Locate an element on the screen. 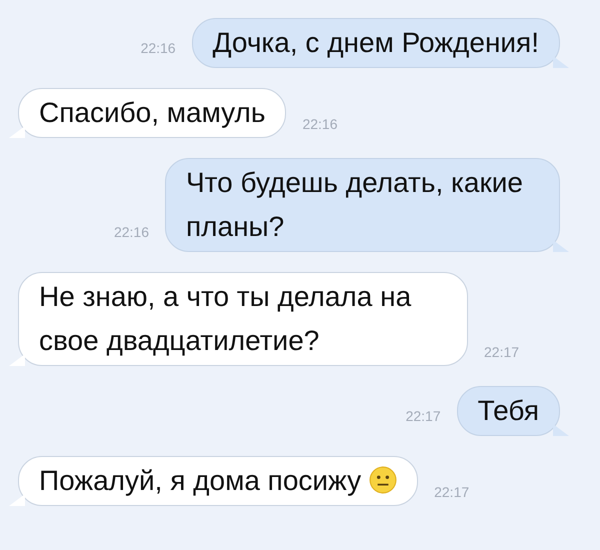  sent-message: Дочка, с днем Рождения! is located at coordinates (376, 43).